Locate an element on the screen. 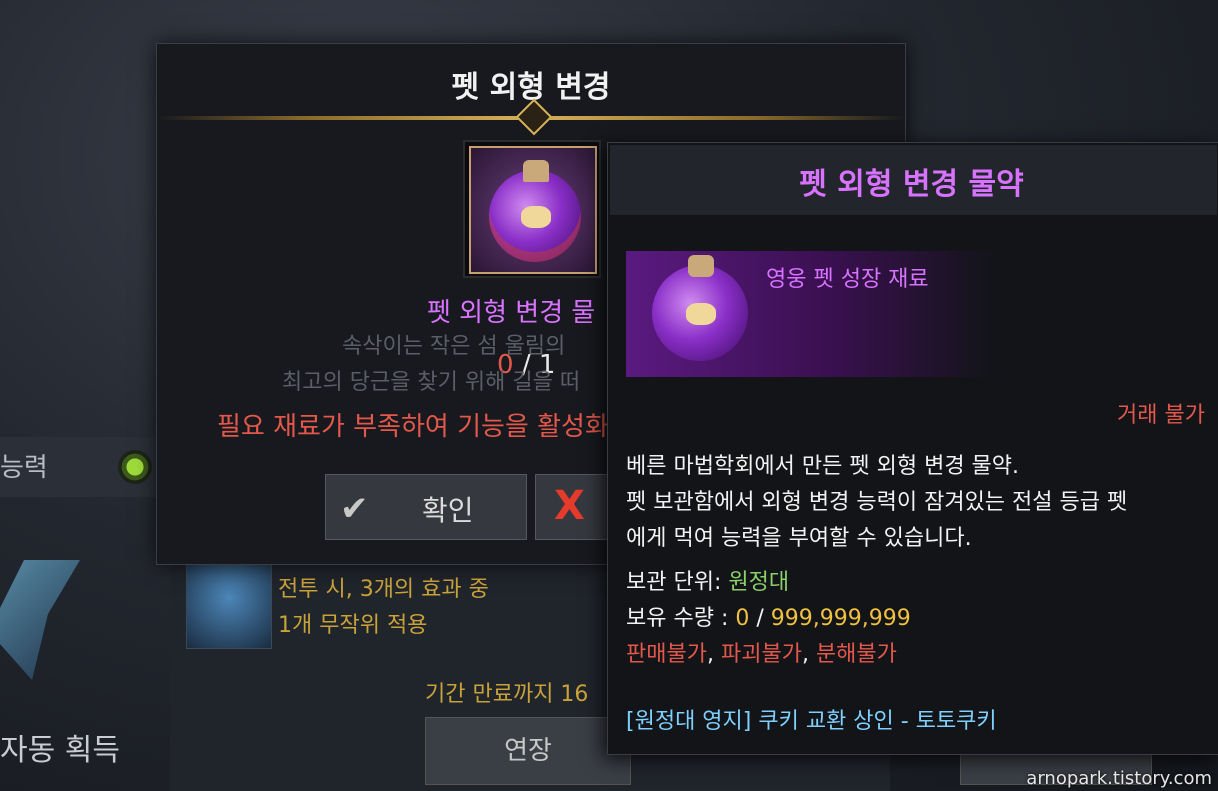  item-grade: 영웅 펫 성장 재료 is located at coordinates (847, 279).